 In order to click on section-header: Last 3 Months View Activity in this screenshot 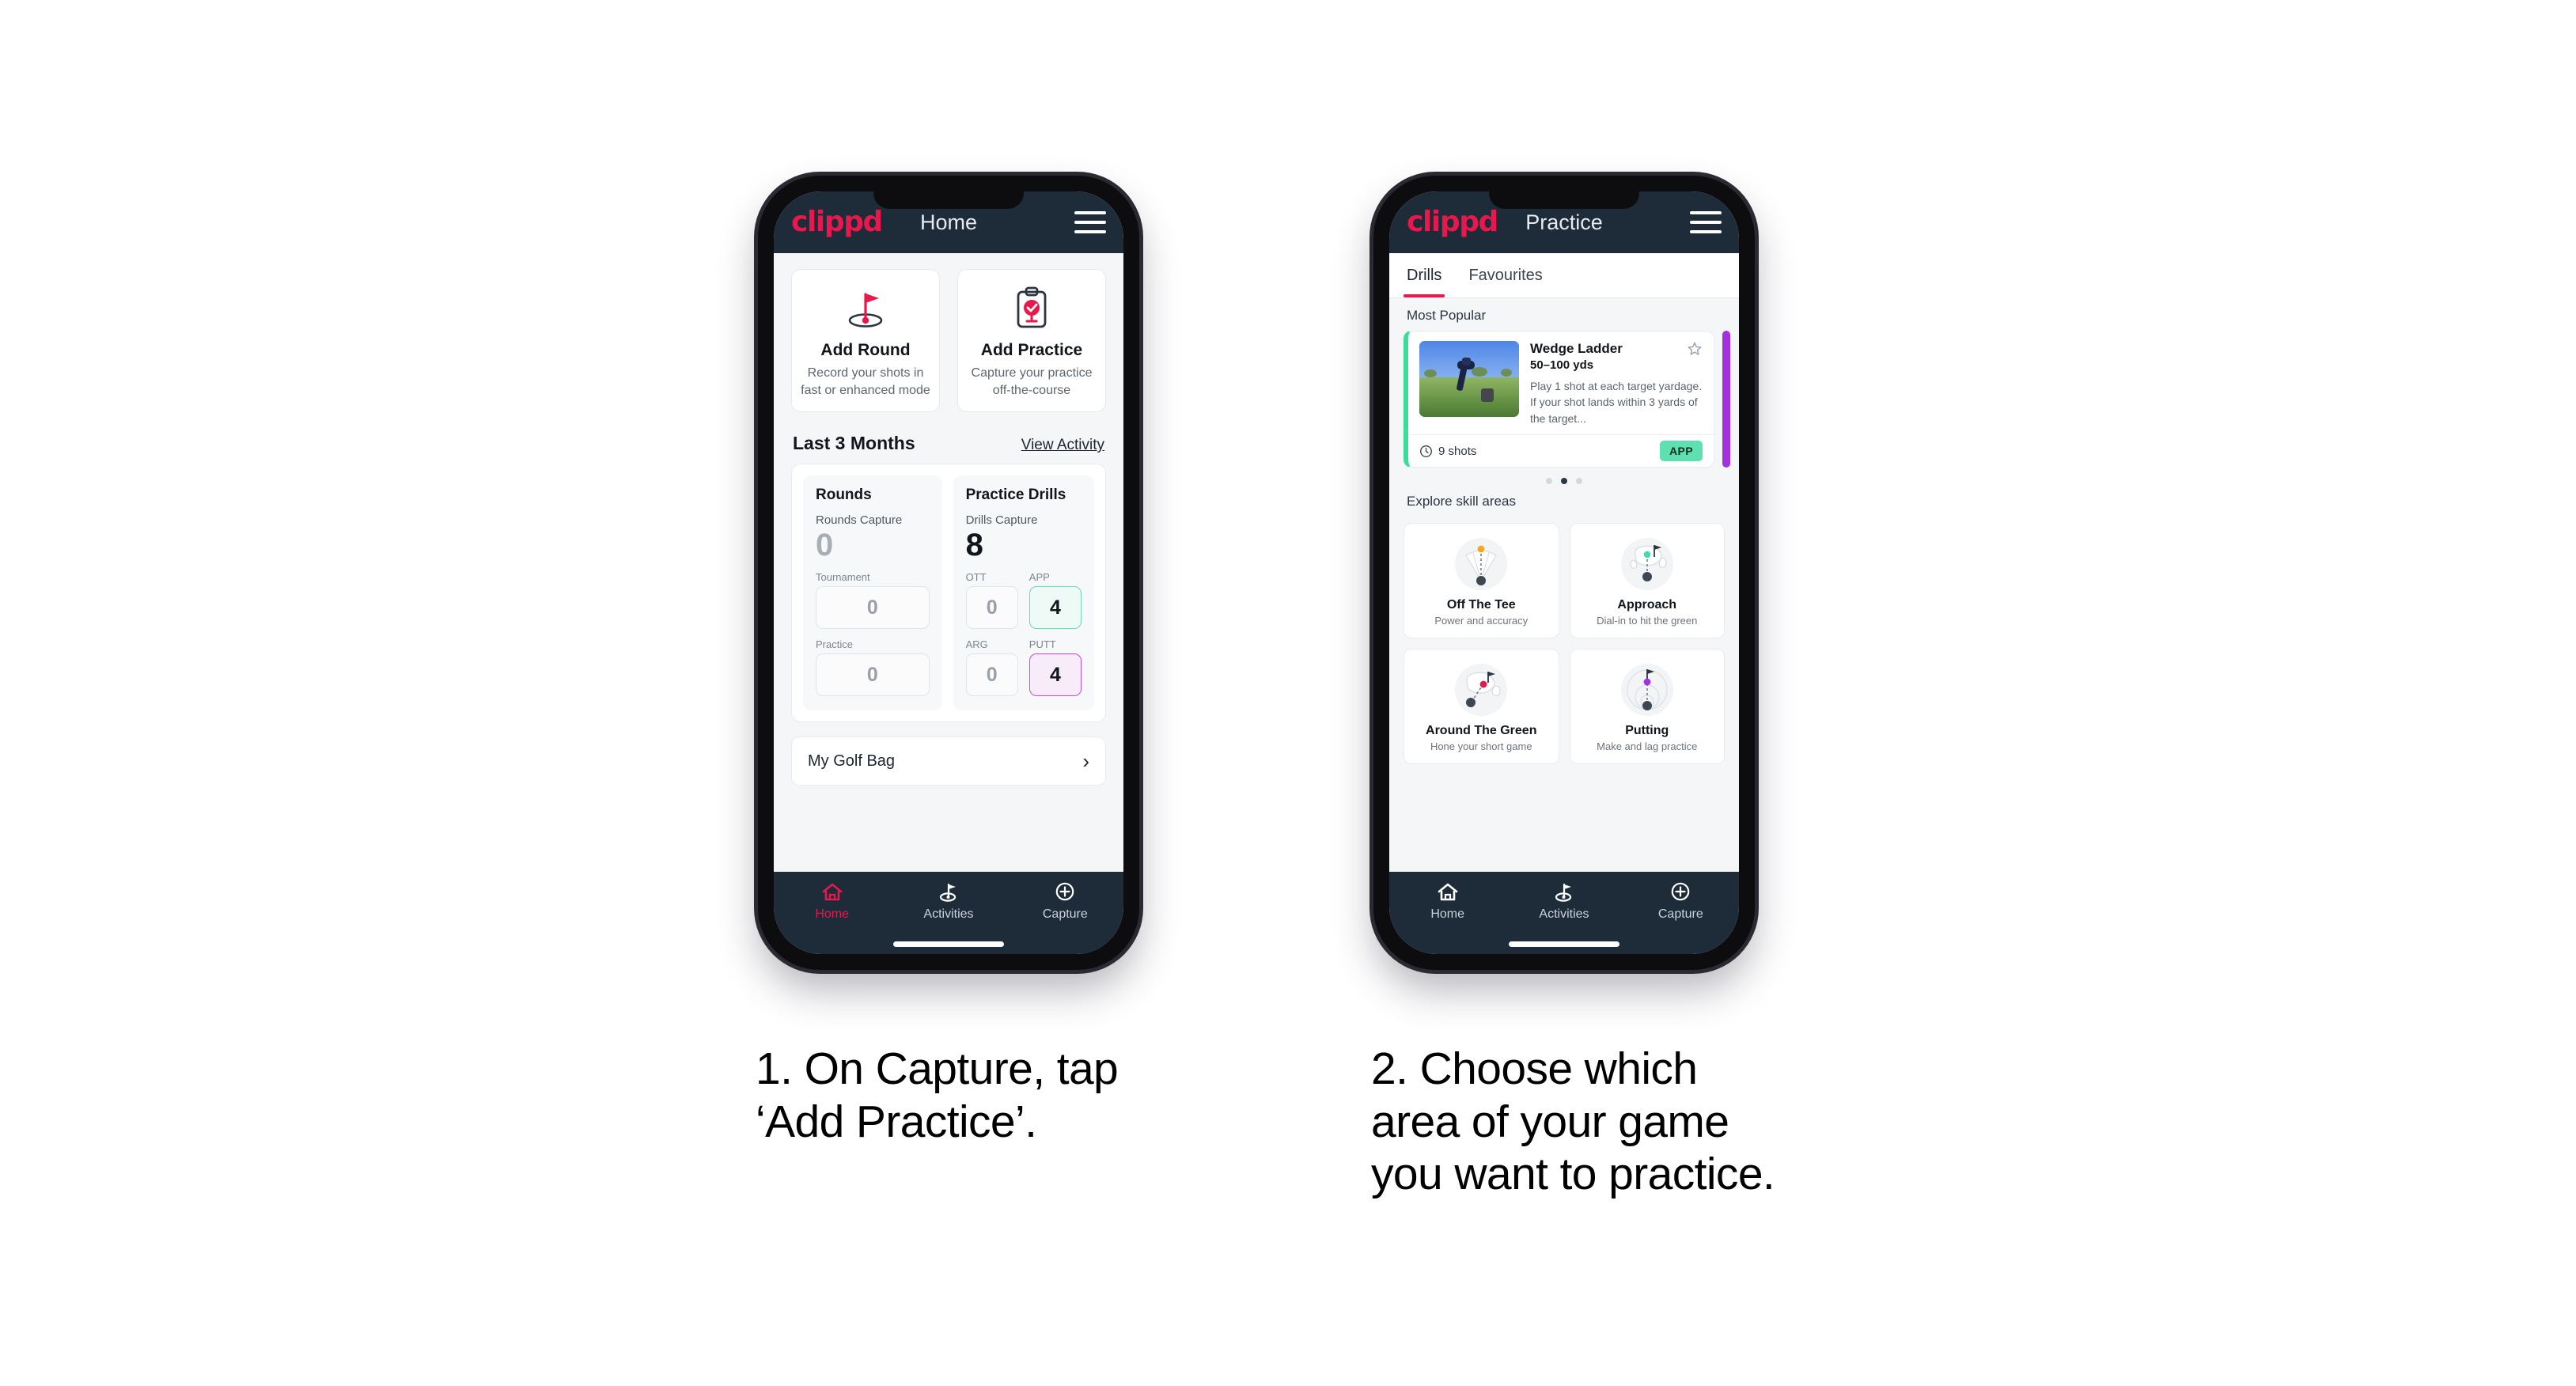, I will do `click(948, 438)`.